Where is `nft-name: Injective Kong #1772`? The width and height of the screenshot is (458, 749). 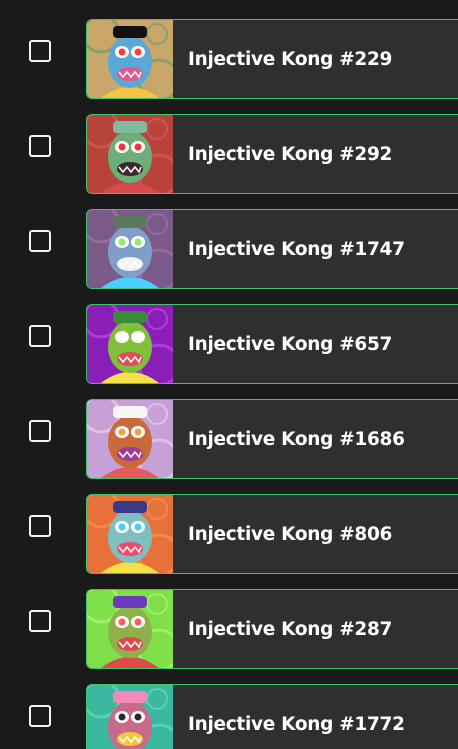
nft-name: Injective Kong #1772 is located at coordinates (296, 724).